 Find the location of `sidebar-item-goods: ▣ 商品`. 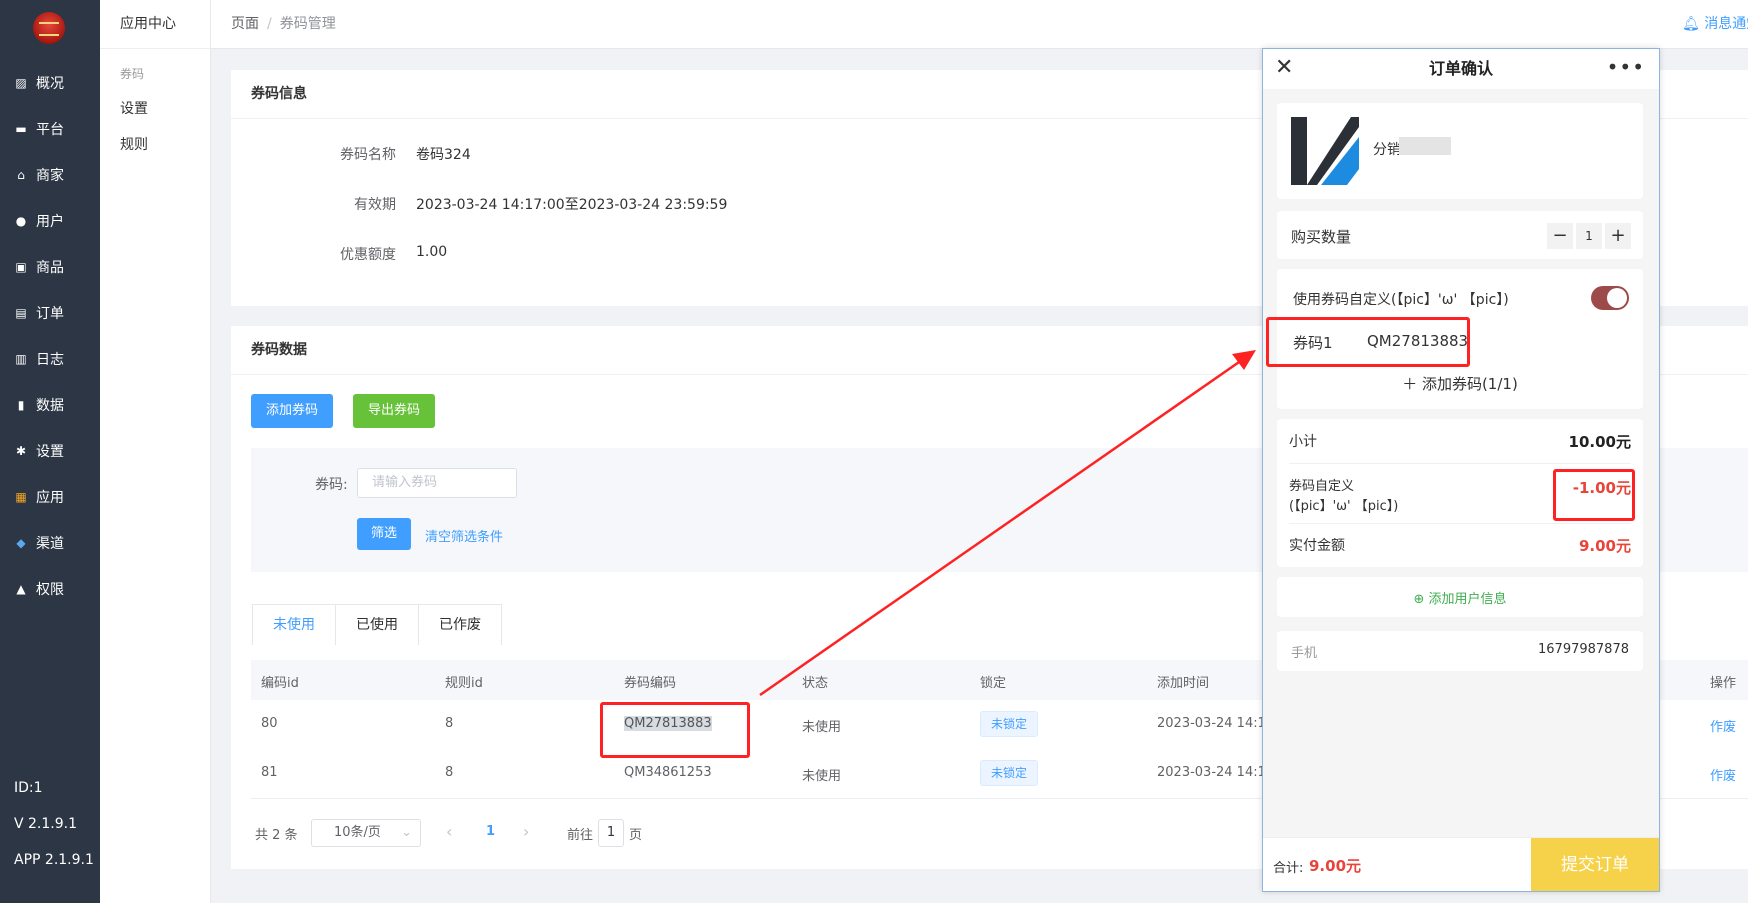

sidebar-item-goods: ▣ 商品 is located at coordinates (50, 267).